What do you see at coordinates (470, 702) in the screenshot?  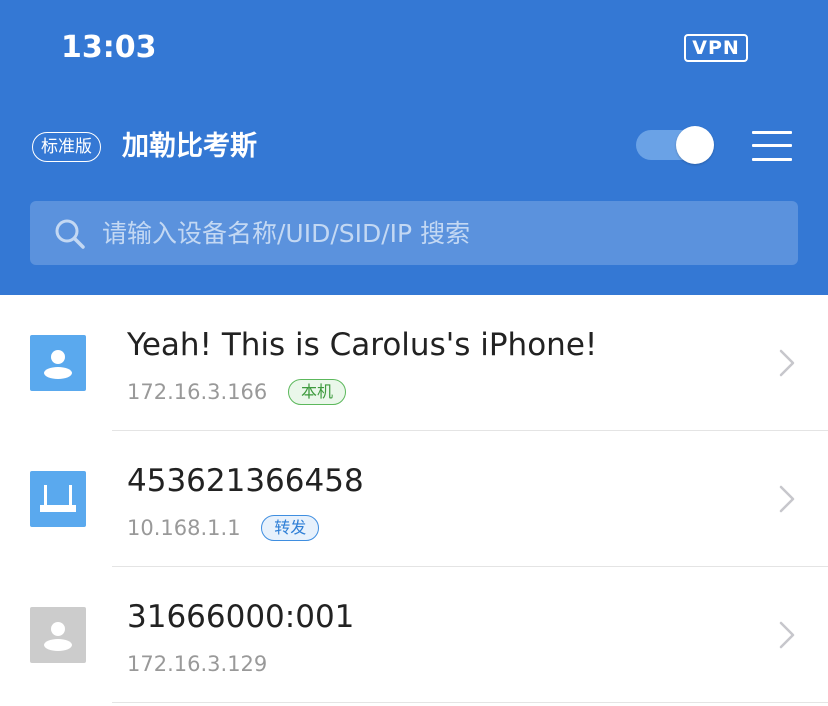 I see `row-divider` at bounding box center [470, 702].